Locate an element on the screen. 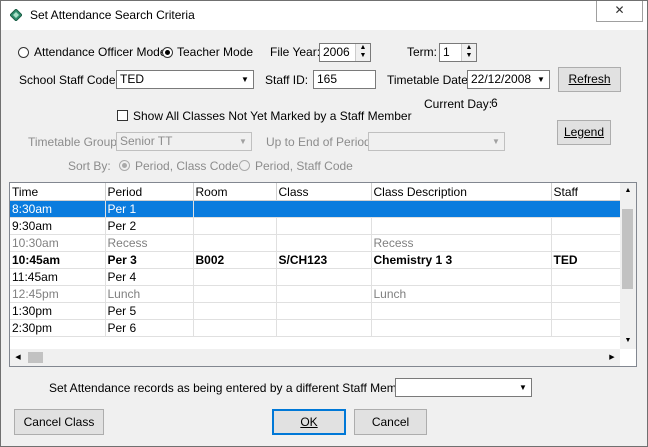 The height and width of the screenshot is (447, 648). table-row: 8:30am Per 1 is located at coordinates (316, 209).